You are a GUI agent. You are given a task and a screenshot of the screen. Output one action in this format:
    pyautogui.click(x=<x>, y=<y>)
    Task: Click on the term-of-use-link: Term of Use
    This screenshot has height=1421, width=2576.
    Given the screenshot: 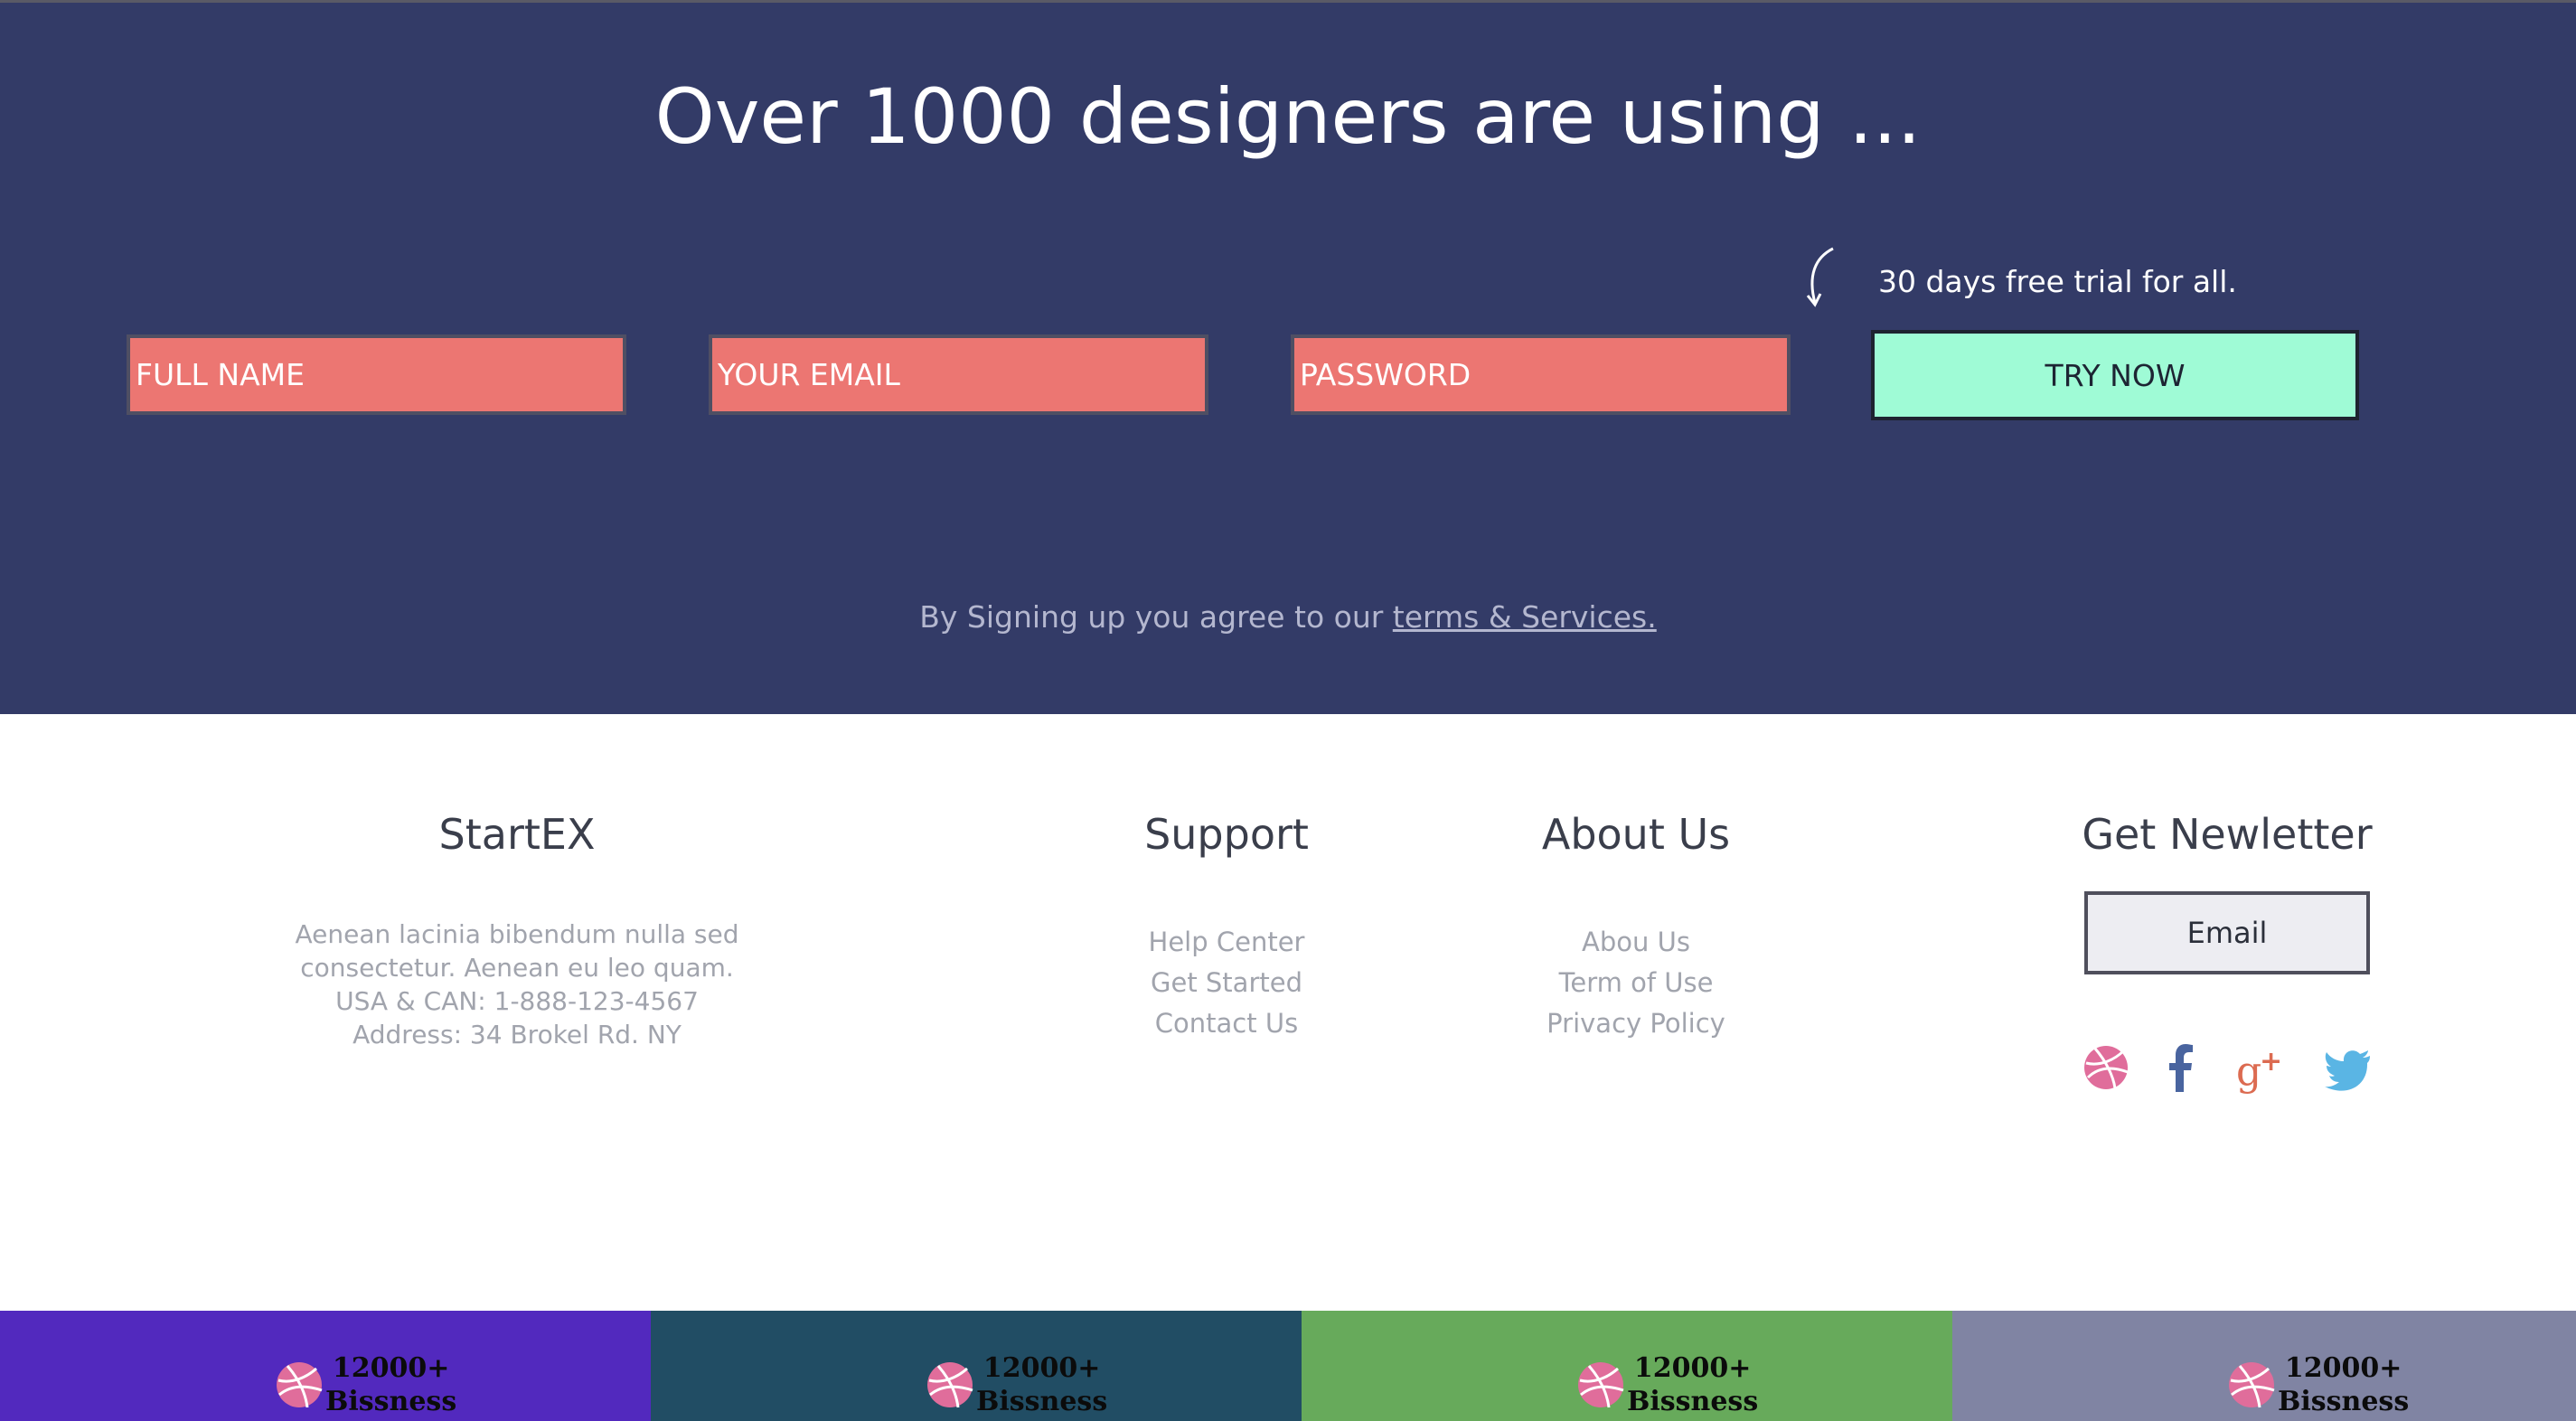 What is the action you would take?
    pyautogui.click(x=1637, y=982)
    